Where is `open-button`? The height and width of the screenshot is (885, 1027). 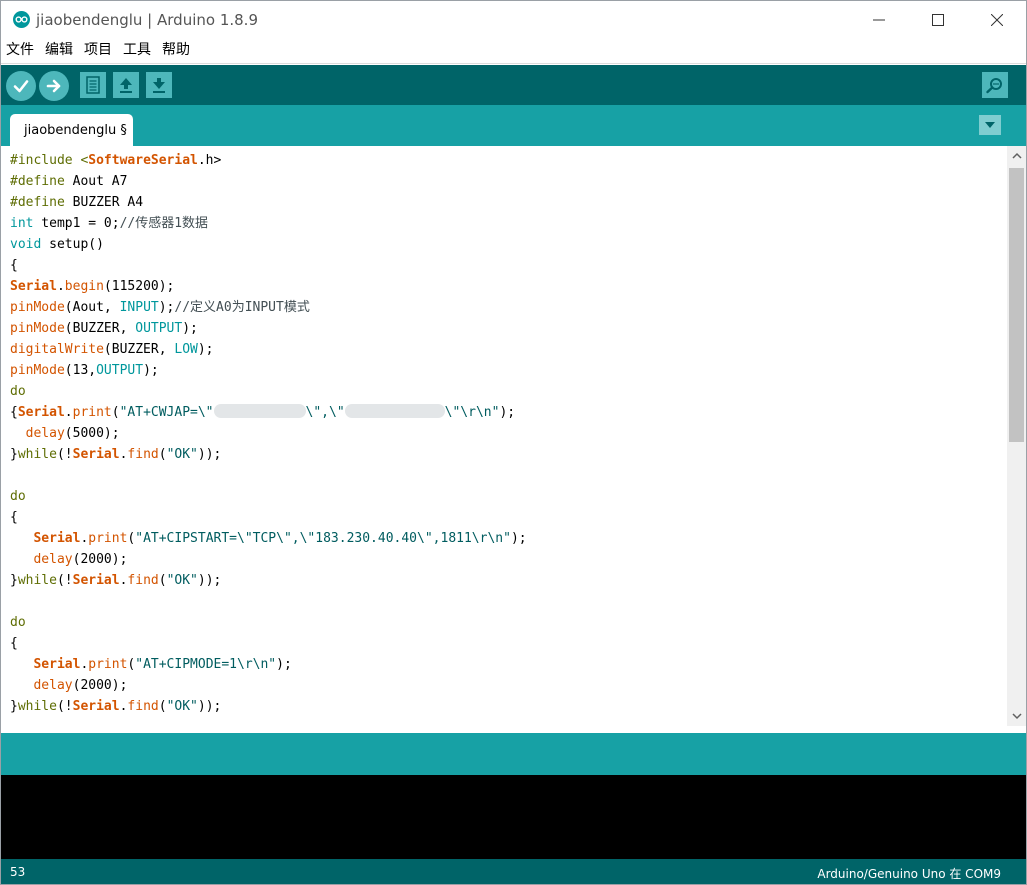 open-button is located at coordinates (126, 85).